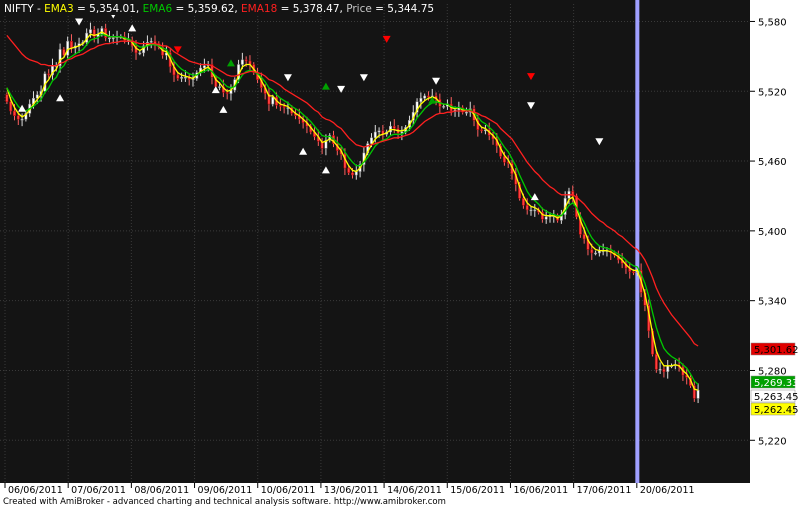 The width and height of the screenshot is (800, 510). I want to click on x-tick-label: 06/06/2011, so click(35, 490).